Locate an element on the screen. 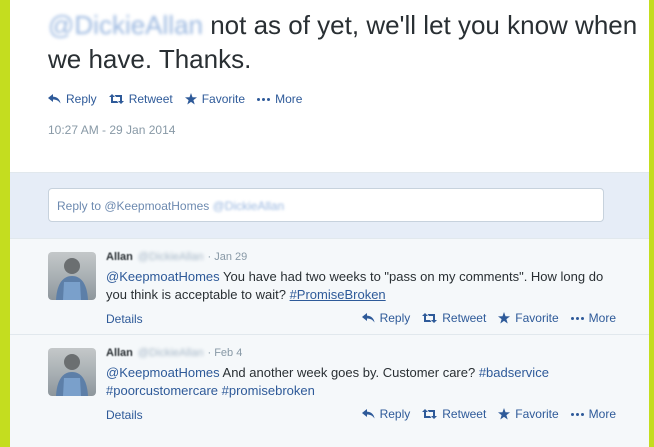 The image size is (654, 447). reply-placeholder: Reply to @KeepmoatHomes @DickieAllan is located at coordinates (170, 206).